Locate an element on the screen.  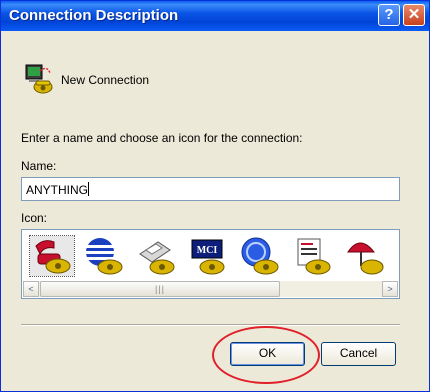
svg-text: MCI is located at coordinates (207, 250).